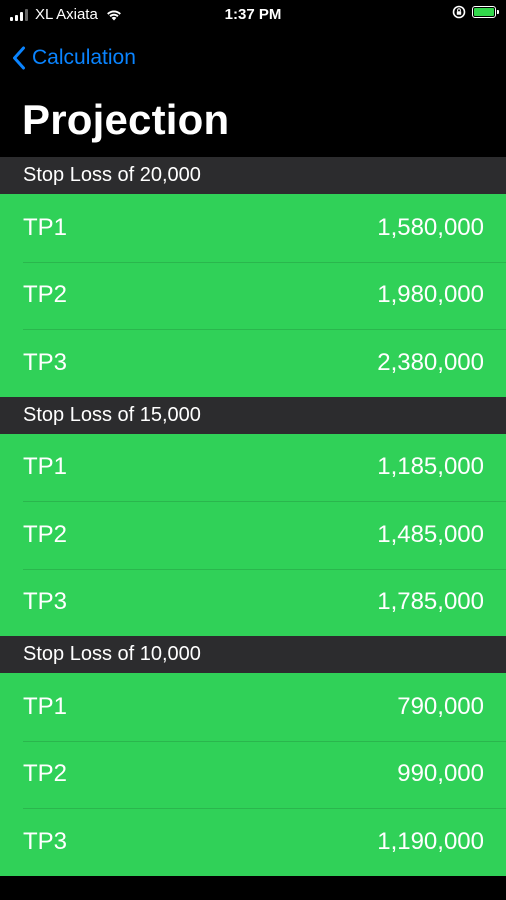 The image size is (506, 900). I want to click on row-value: 1,785,000, so click(430, 602).